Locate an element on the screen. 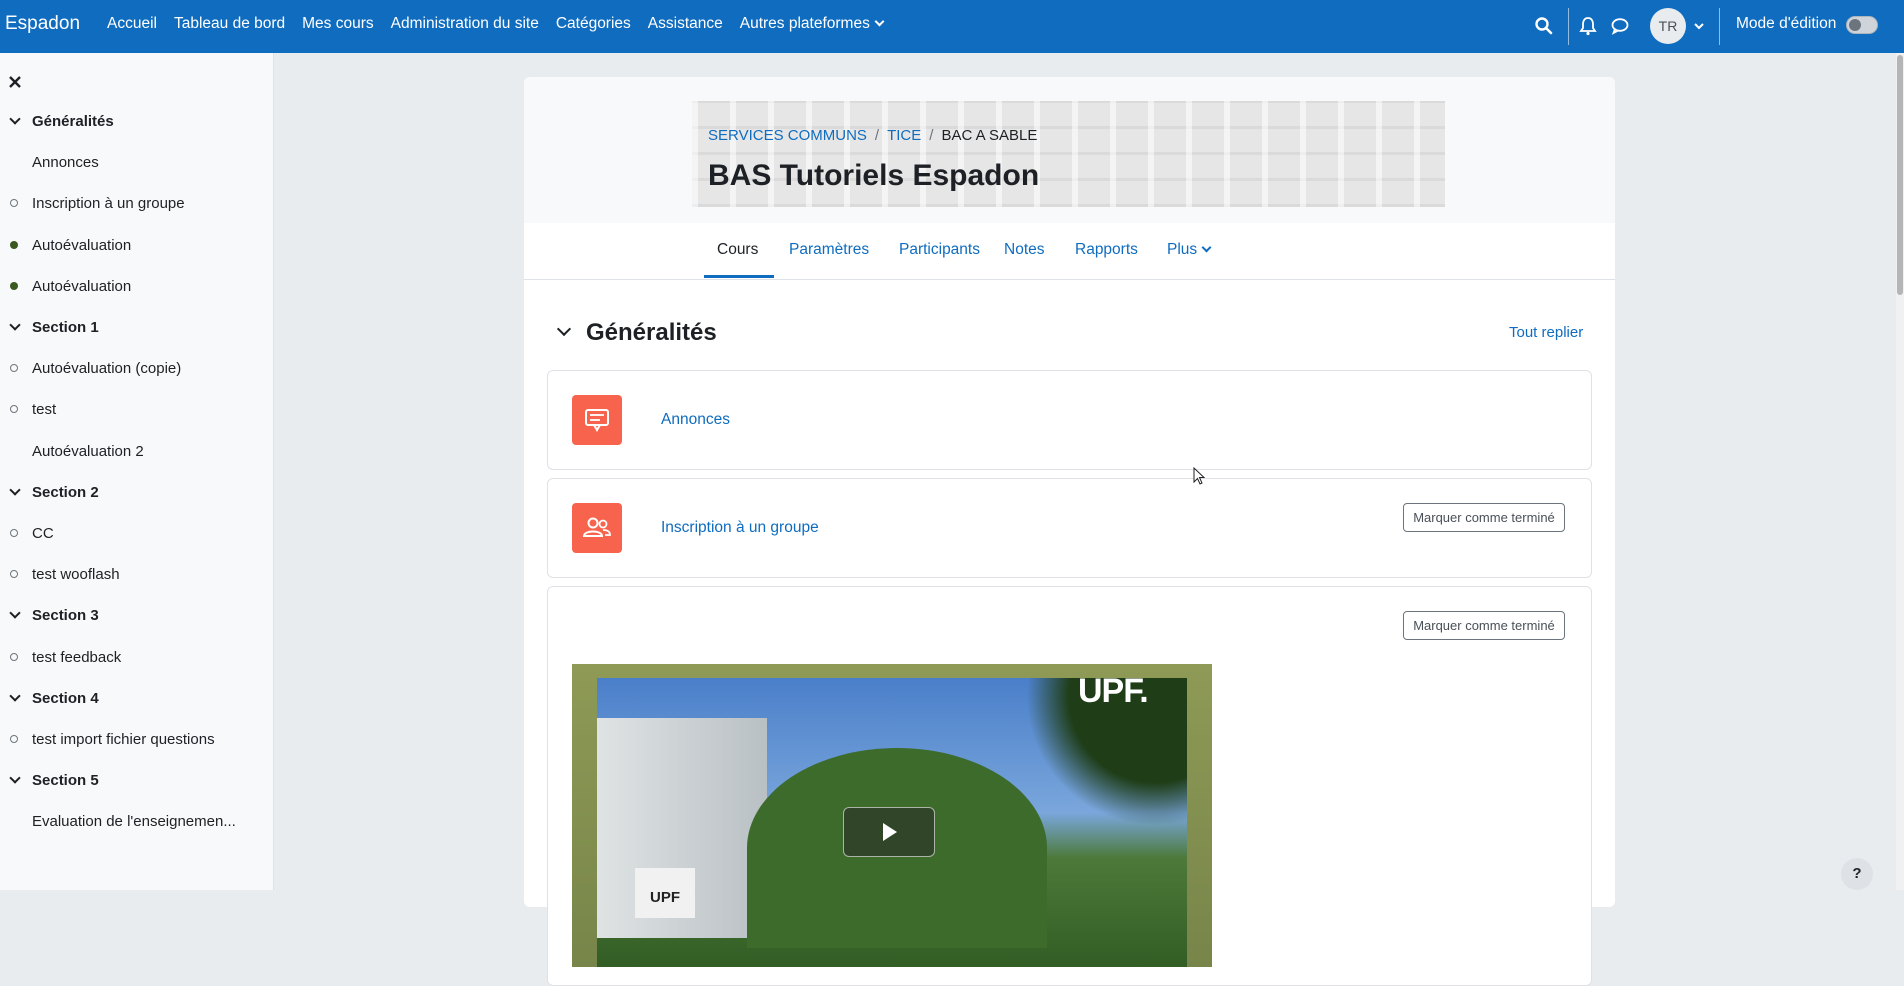 This screenshot has height=986, width=1904. drawer-item-label: test feedback is located at coordinates (77, 657).